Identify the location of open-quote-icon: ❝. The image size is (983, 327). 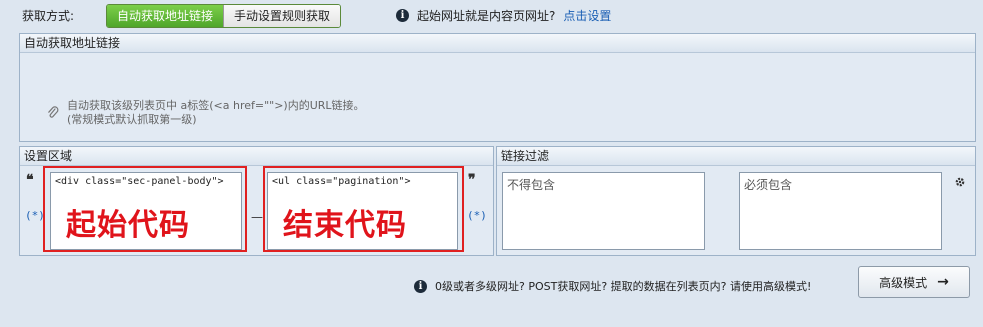
(30, 180).